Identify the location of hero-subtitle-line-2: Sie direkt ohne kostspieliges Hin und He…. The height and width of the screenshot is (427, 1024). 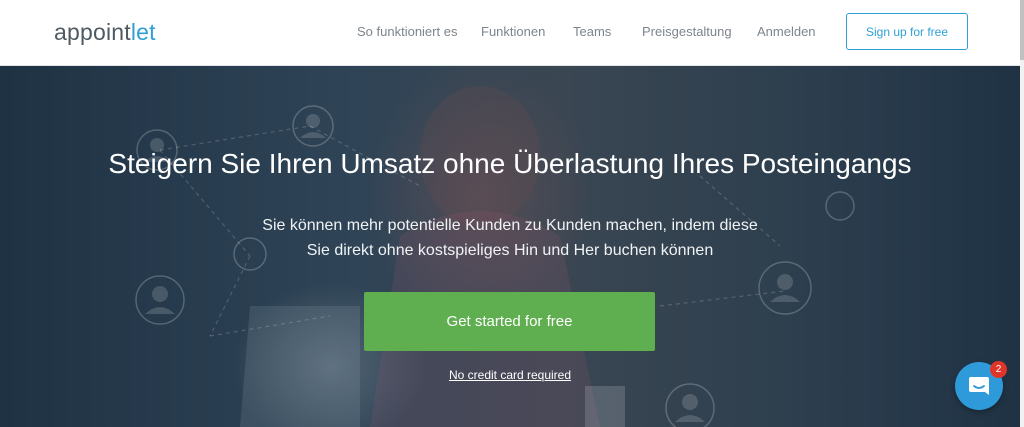
(510, 250).